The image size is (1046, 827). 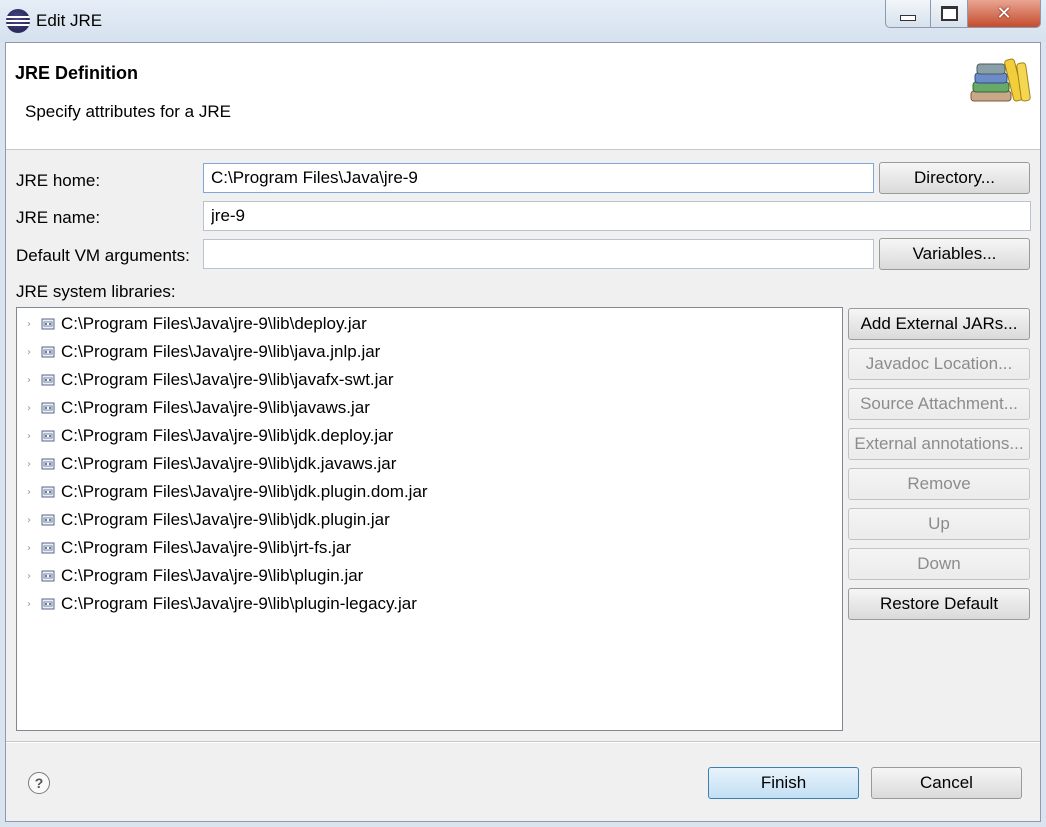 I want to click on close-icon: ✕, so click(x=1004, y=13).